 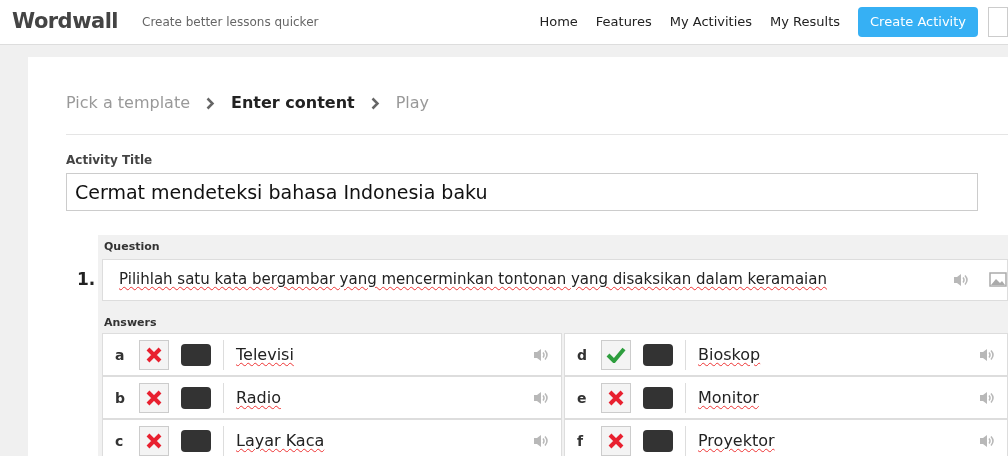 What do you see at coordinates (805, 22) in the screenshot?
I see `nav-link: My Results` at bounding box center [805, 22].